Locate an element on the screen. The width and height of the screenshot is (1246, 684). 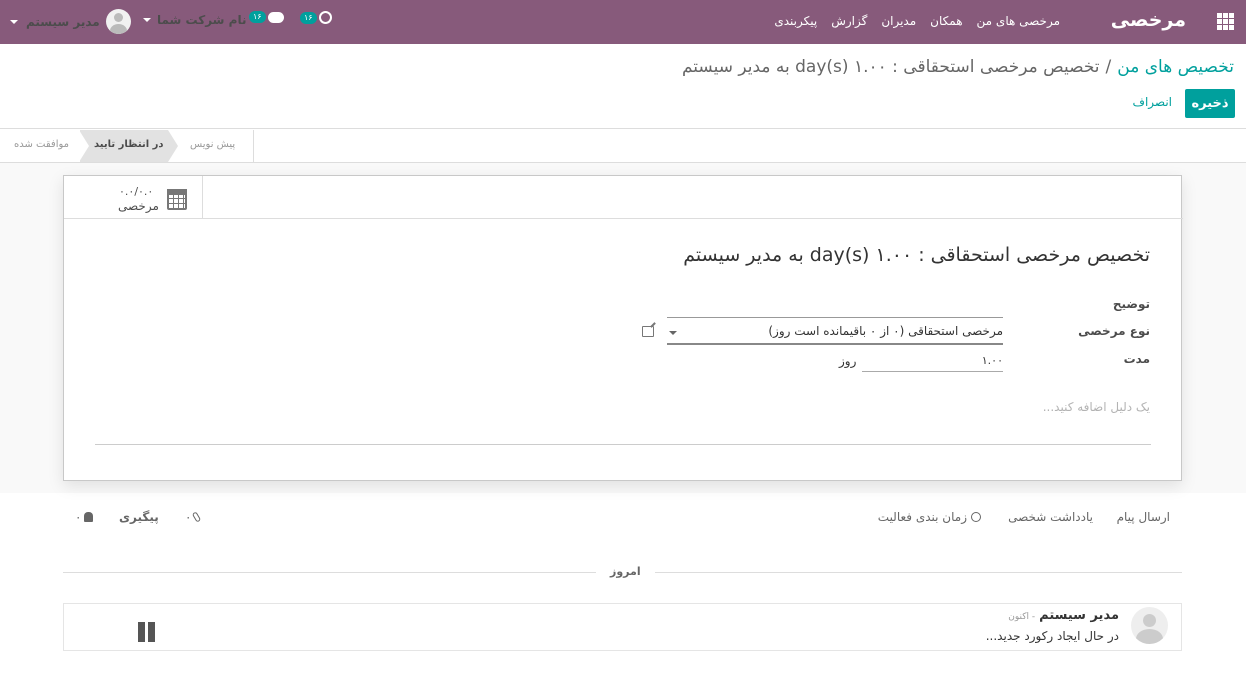
leave-type-label: نوع مرخصی is located at coordinates (1114, 331).